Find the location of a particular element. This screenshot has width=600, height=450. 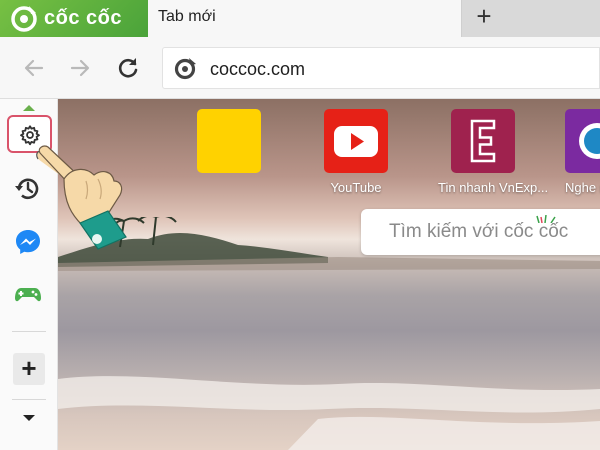

brand-area: cốc cốc is located at coordinates (74, 18).